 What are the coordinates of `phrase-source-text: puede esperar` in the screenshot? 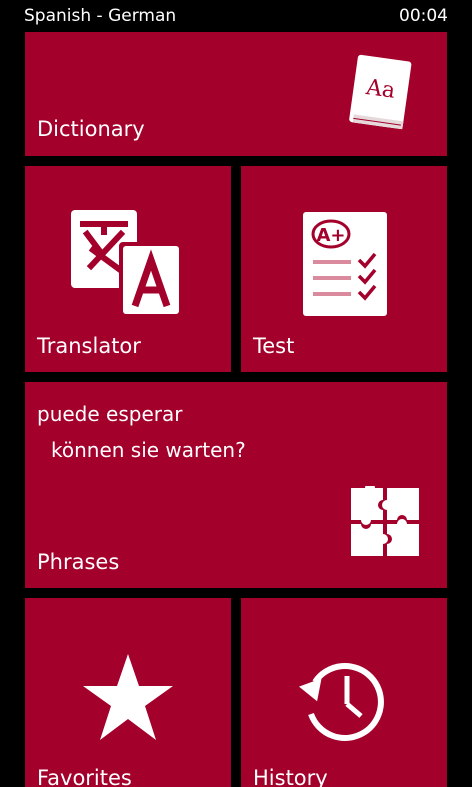 It's located at (110, 414).